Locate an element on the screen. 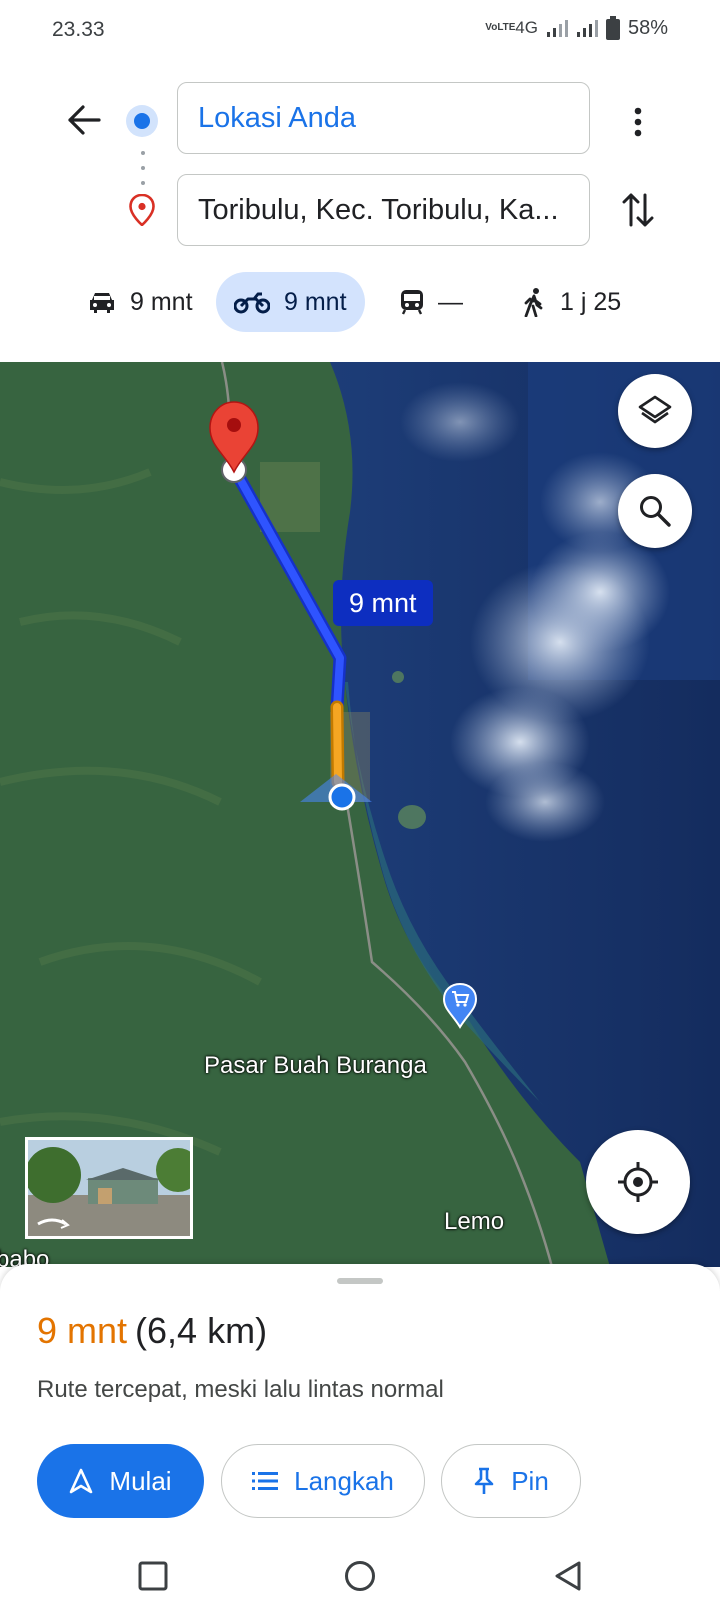  status-icons: VoLTE 4G 58% is located at coordinates (576, 28).